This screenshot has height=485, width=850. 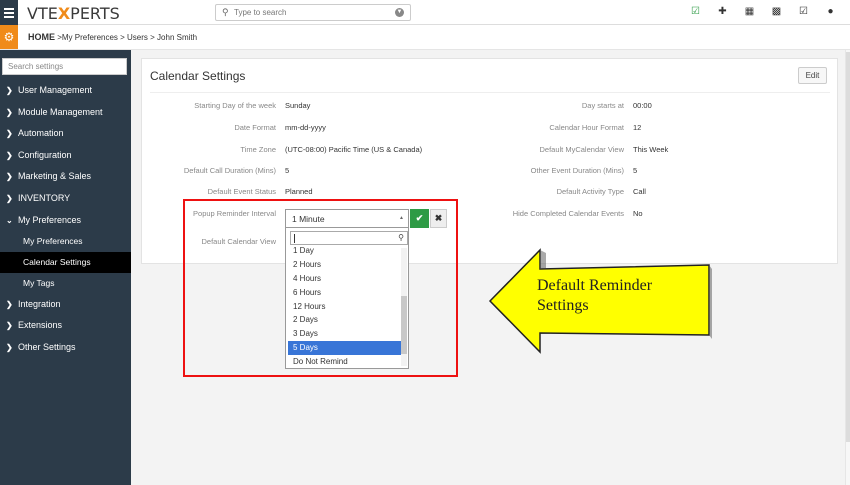 What do you see at coordinates (57, 261) in the screenshot?
I see `sidebar-subitem-label: Calendar Settings` at bounding box center [57, 261].